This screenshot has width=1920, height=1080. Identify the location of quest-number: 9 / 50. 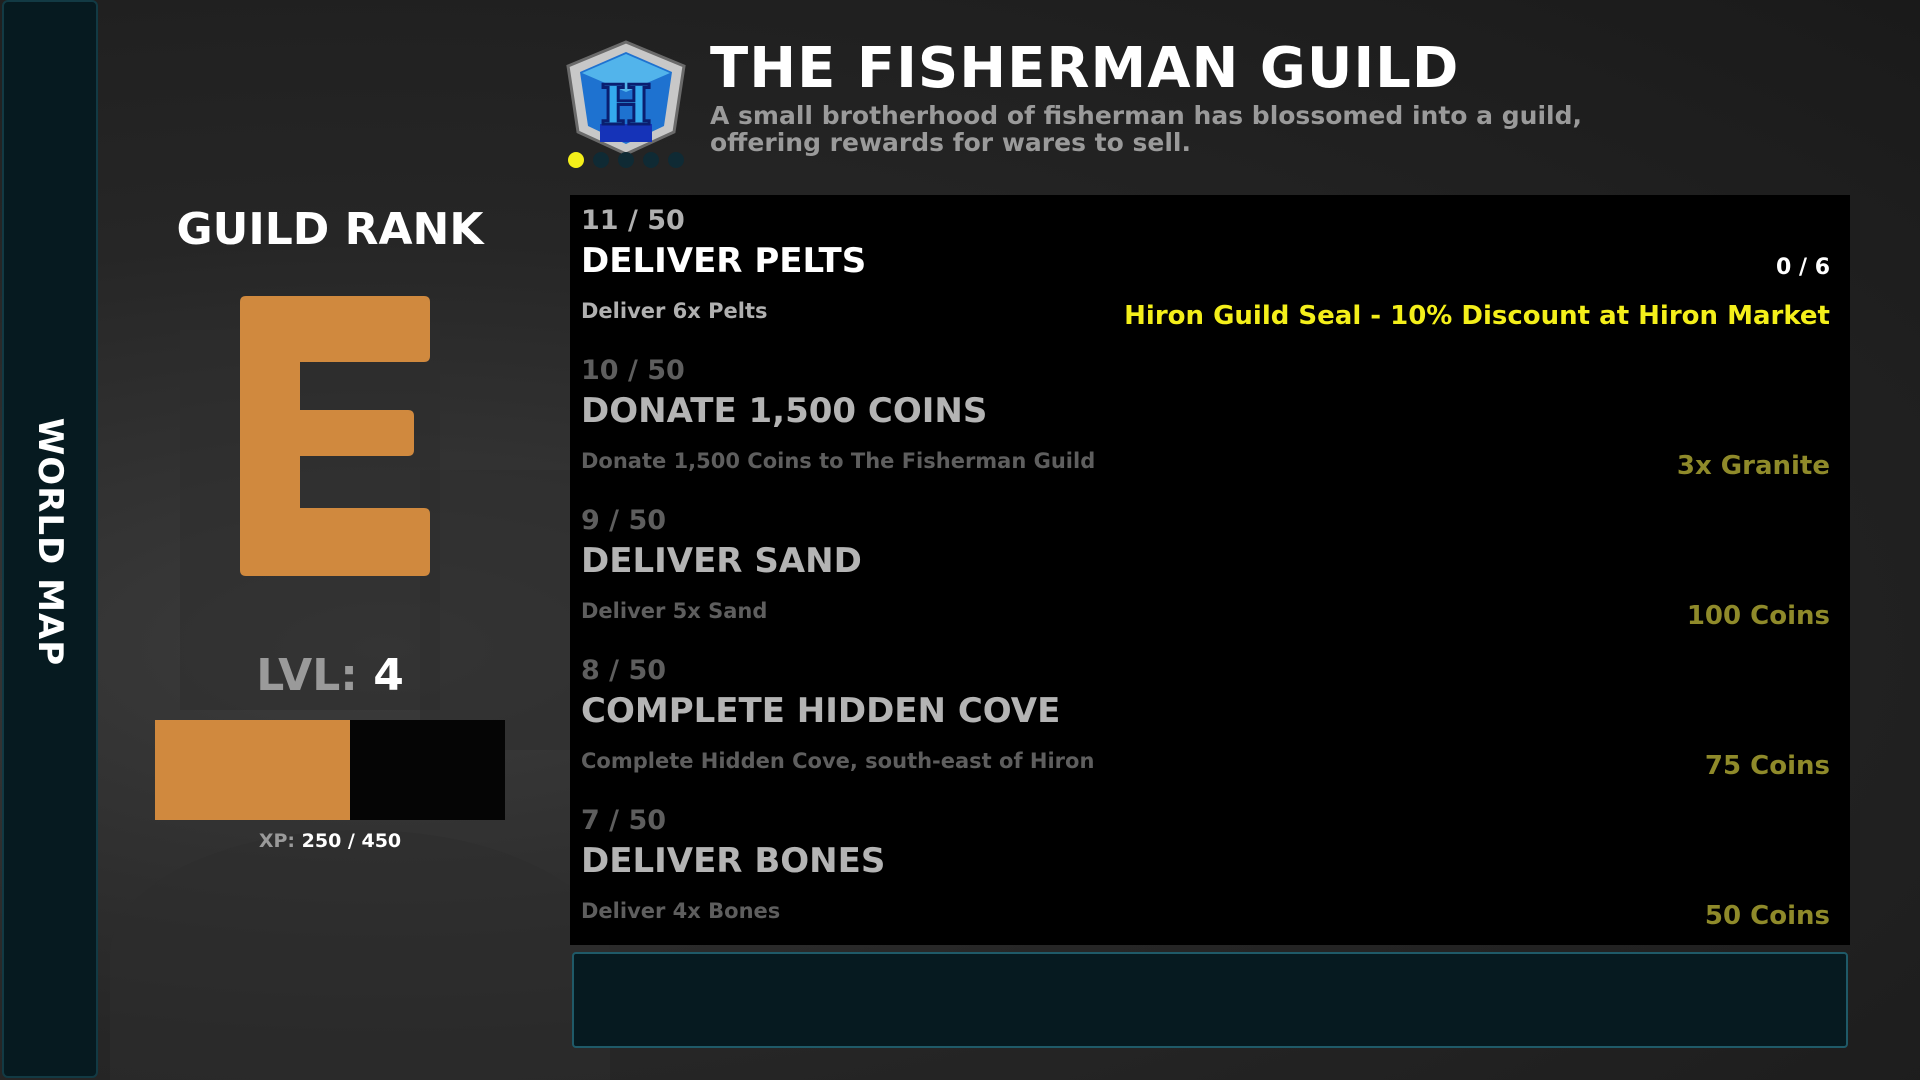
(624, 520).